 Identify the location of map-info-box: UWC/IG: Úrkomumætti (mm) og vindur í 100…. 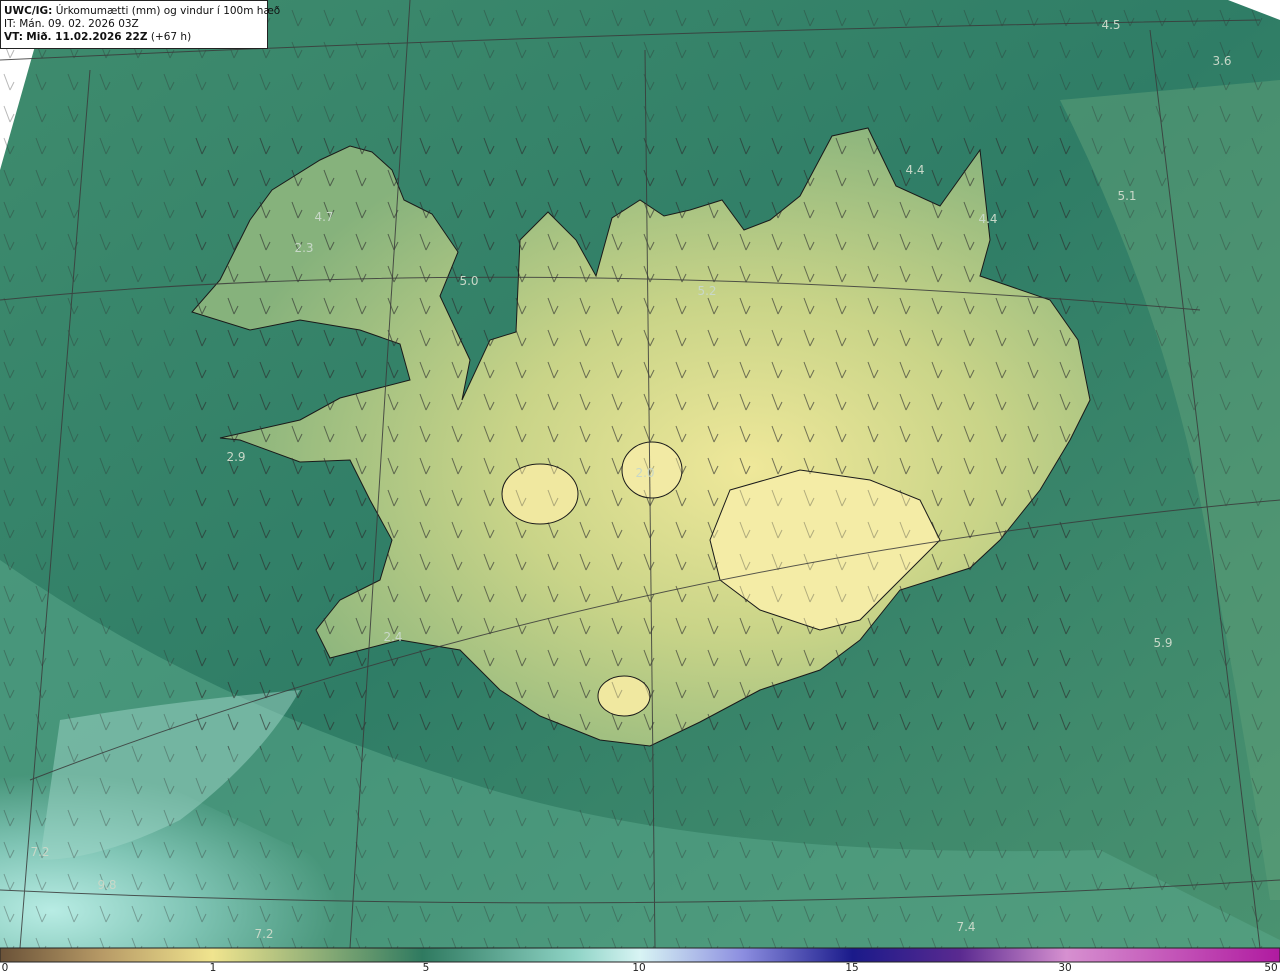
(140, 24).